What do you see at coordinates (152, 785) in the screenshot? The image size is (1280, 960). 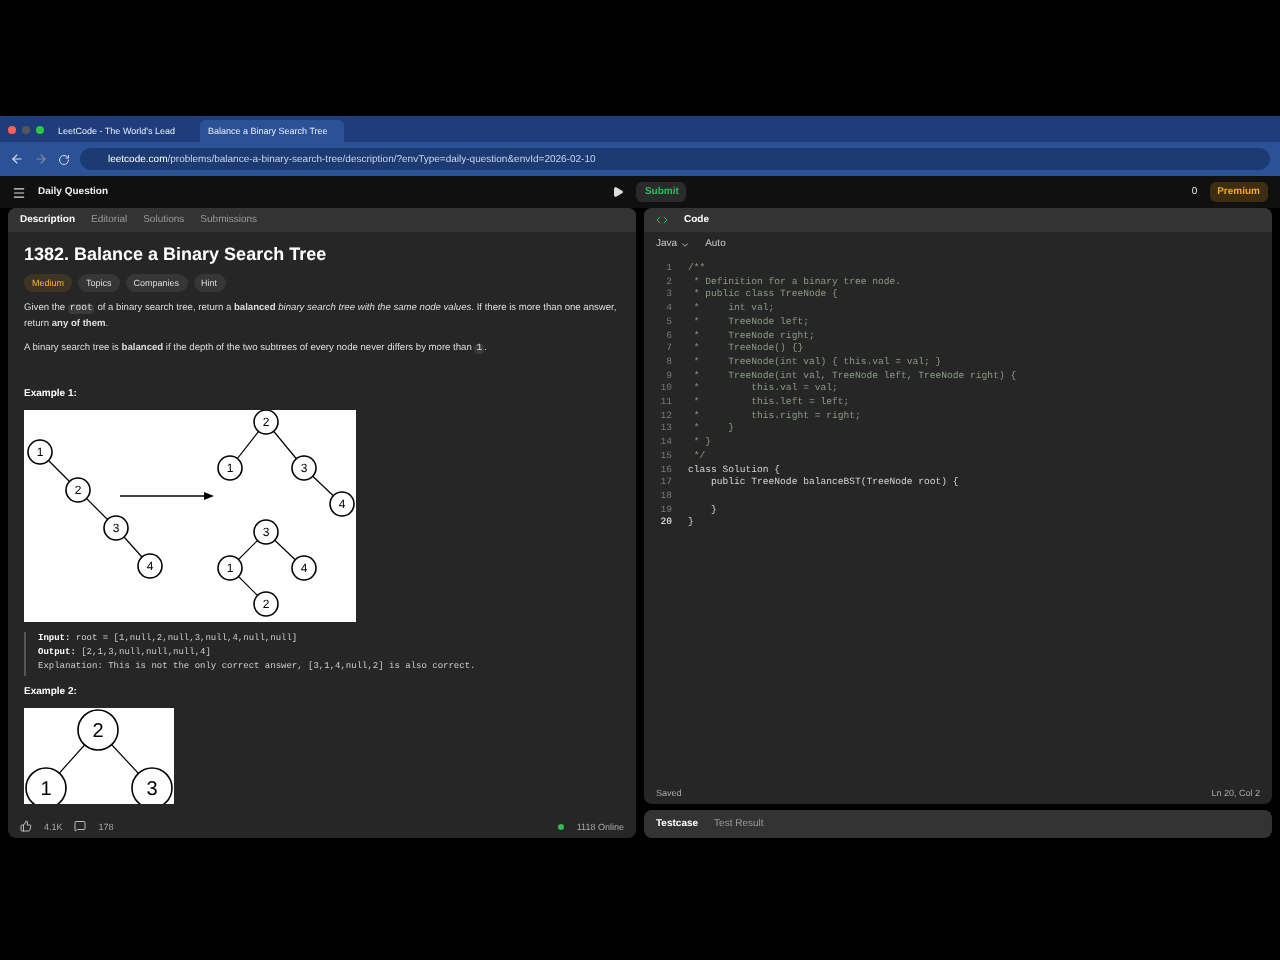 I see `tree-node: 3` at bounding box center [152, 785].